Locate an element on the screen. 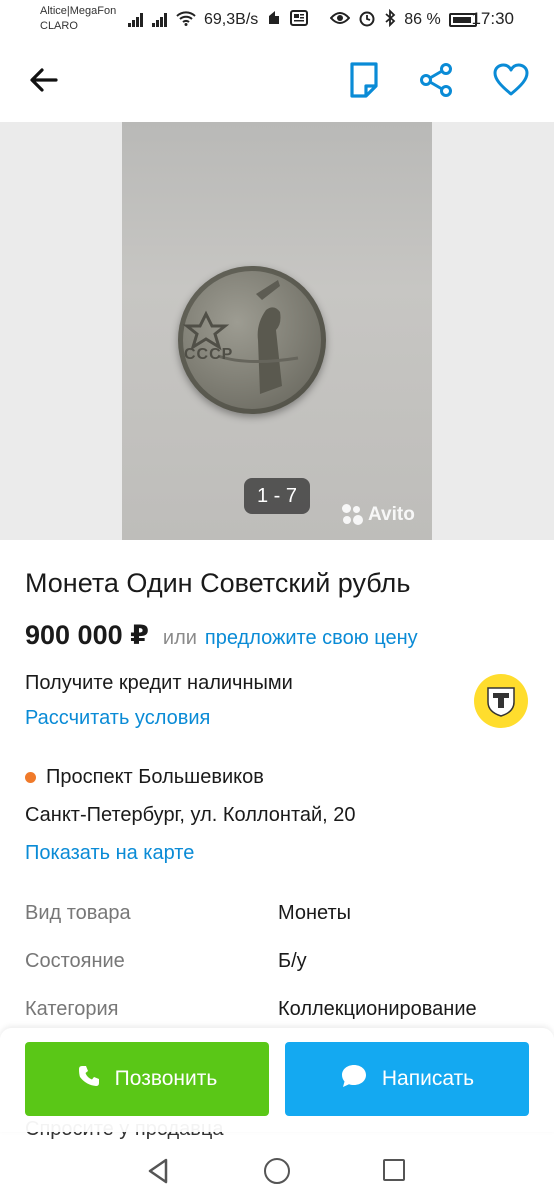  address: Санкт-Петербург, ул. Коллонтай, 20 is located at coordinates (190, 815).